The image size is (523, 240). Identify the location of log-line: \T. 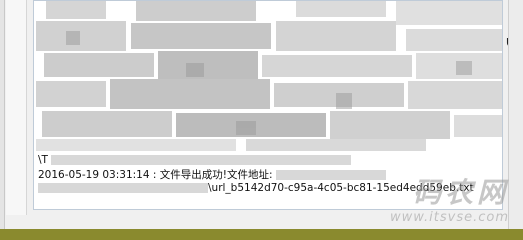
(268, 160).